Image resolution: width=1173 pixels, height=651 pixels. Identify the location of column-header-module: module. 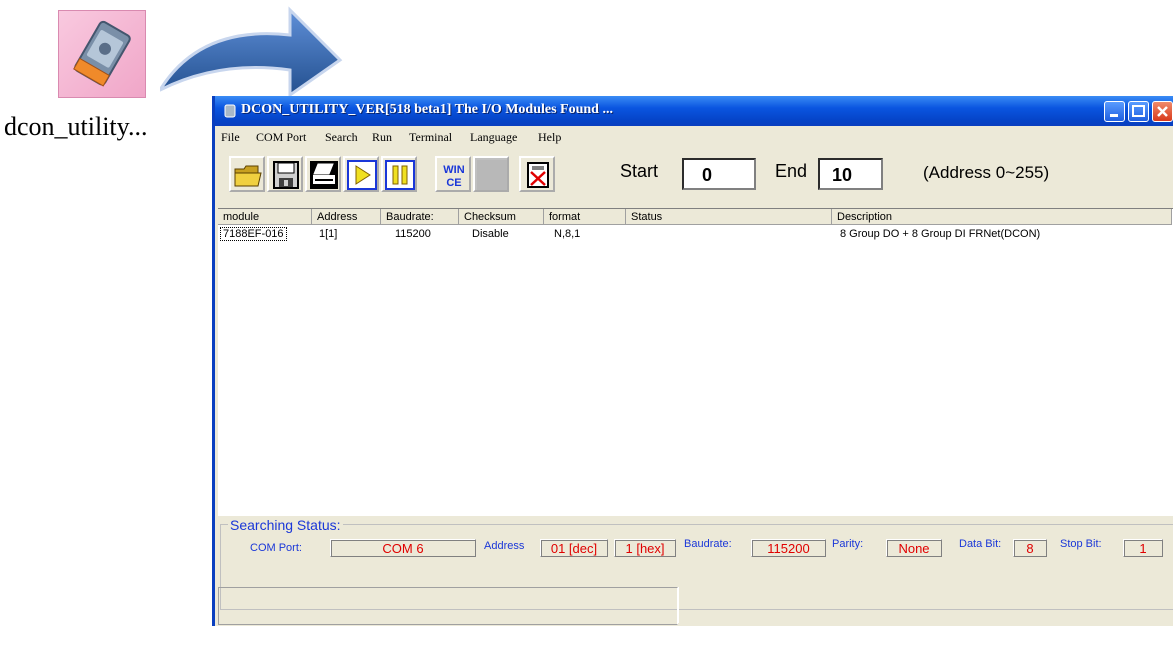
(265, 217).